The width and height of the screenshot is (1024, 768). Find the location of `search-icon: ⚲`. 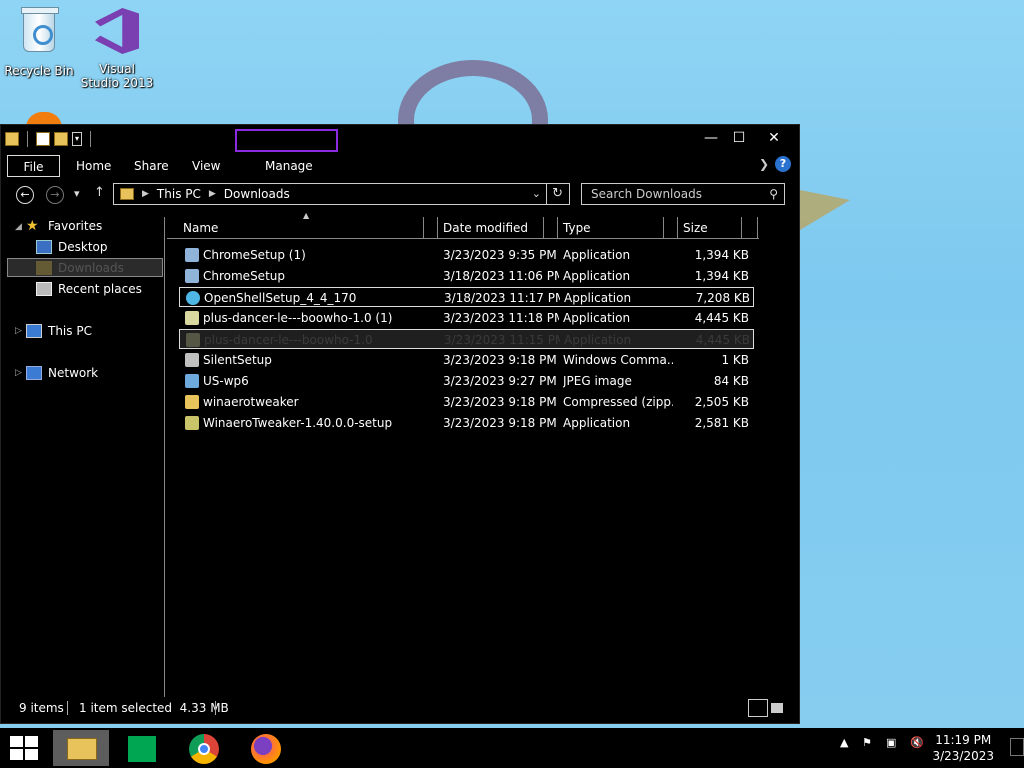

search-icon: ⚲ is located at coordinates (773, 194).